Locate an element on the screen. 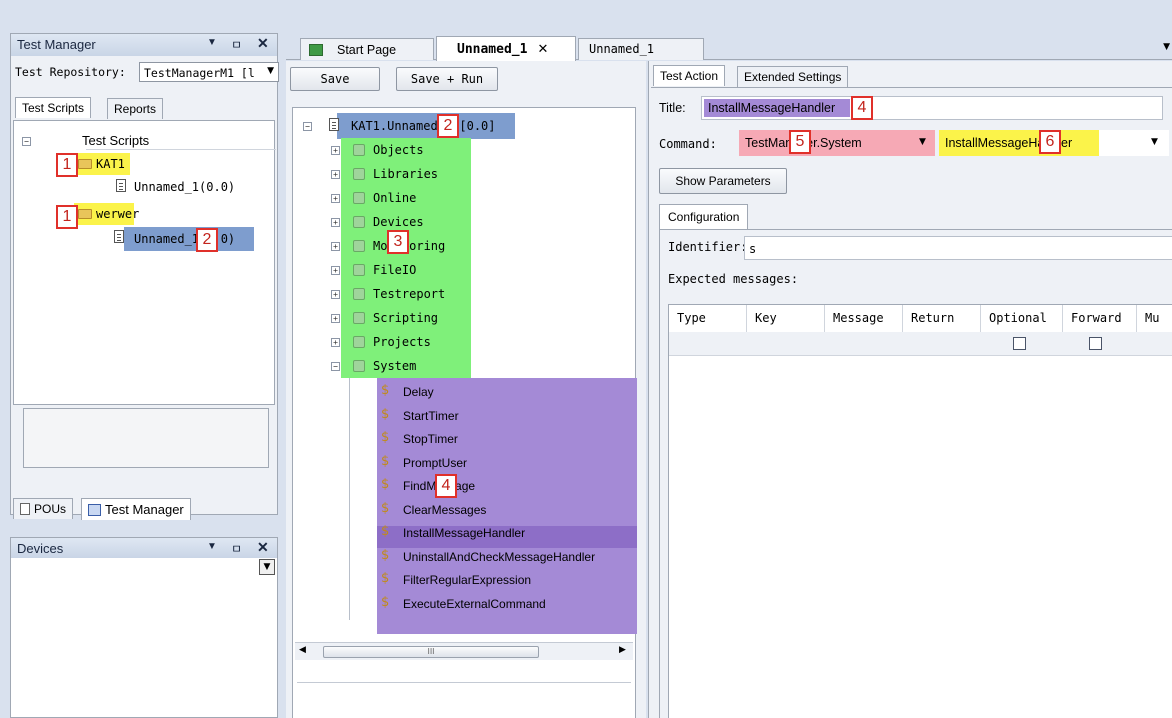 The image size is (1172, 718). show-parameters-button: Show Parameters is located at coordinates (723, 181).